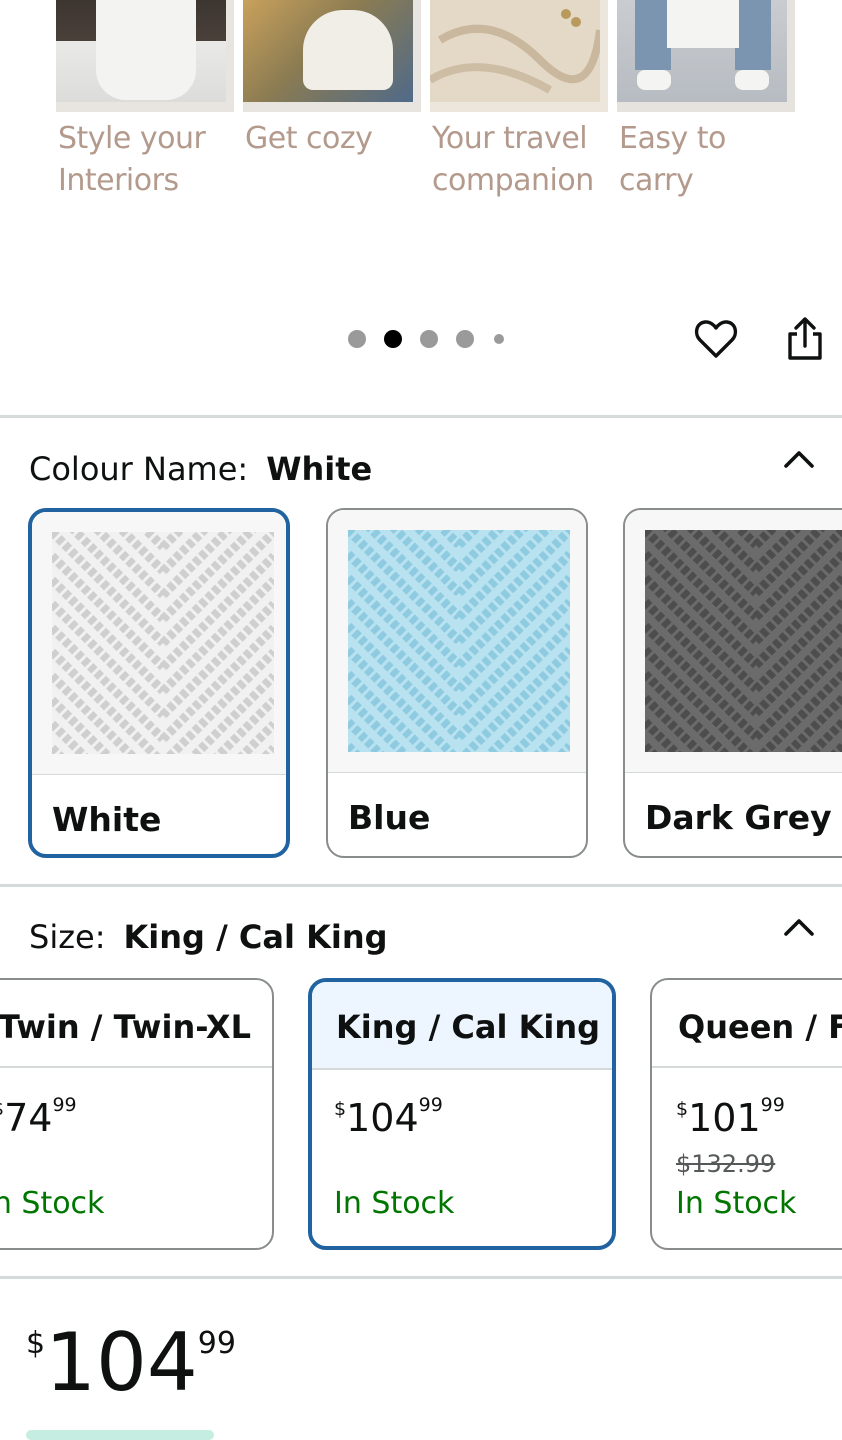 This screenshot has width=842, height=1440. Describe the element at coordinates (724, 1118) in the screenshot. I see `price-whole: 101` at that location.